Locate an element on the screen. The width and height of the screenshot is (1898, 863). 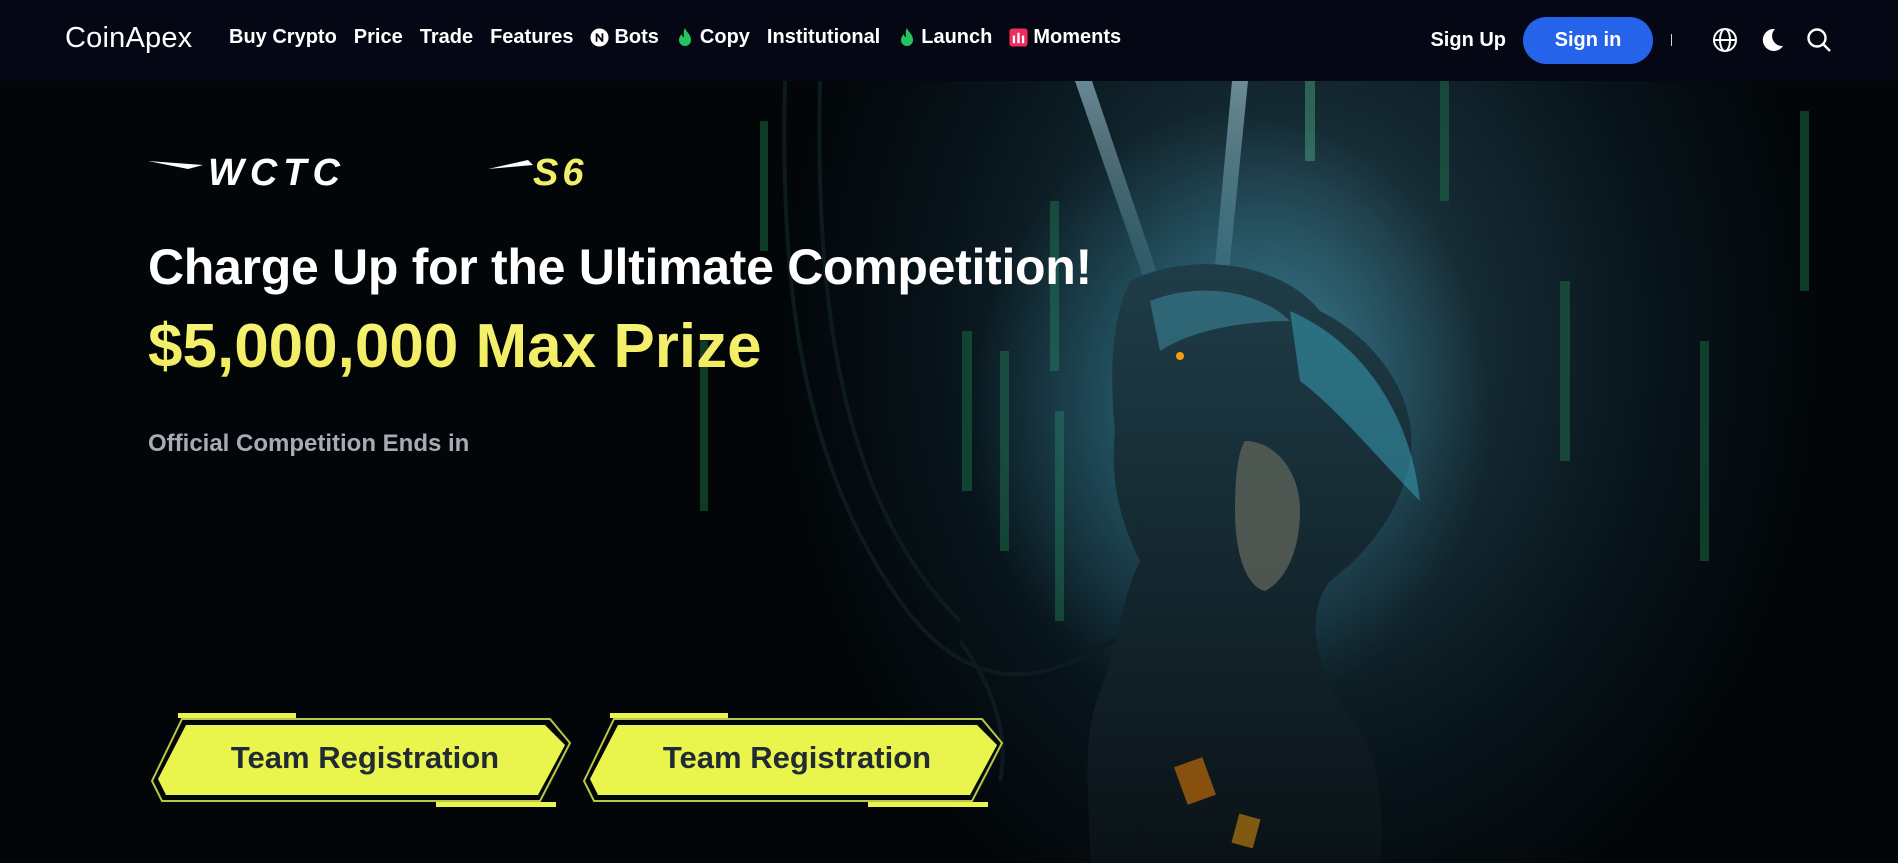
nav-label: Bots is located at coordinates (636, 37).